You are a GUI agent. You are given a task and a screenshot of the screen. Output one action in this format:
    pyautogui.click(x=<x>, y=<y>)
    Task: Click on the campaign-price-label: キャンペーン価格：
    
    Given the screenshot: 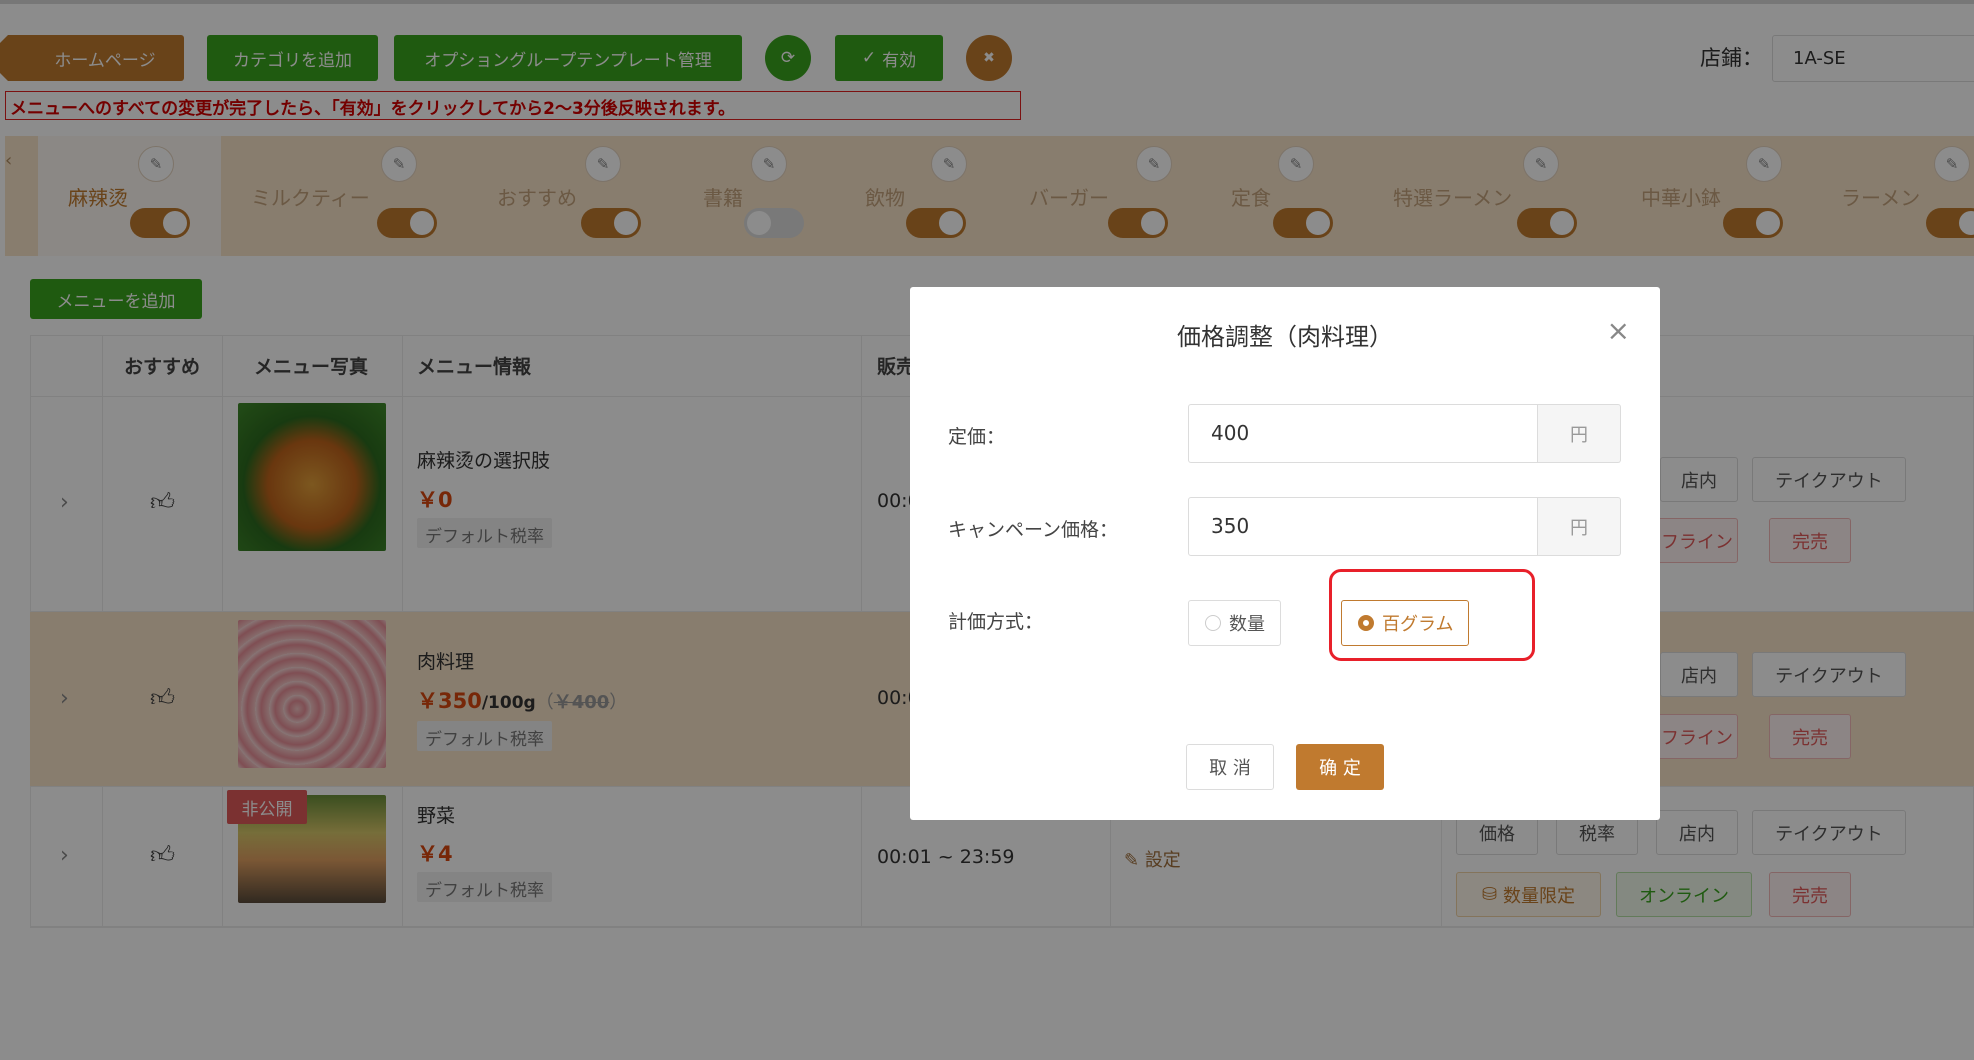 What is the action you would take?
    pyautogui.click(x=1033, y=530)
    